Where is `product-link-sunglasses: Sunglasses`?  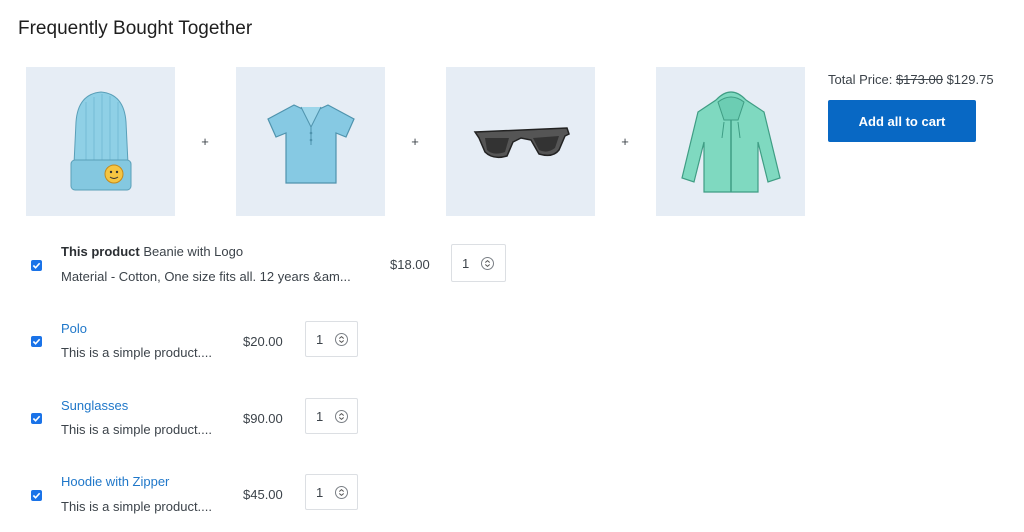
product-link-sunglasses: Sunglasses is located at coordinates (94, 405).